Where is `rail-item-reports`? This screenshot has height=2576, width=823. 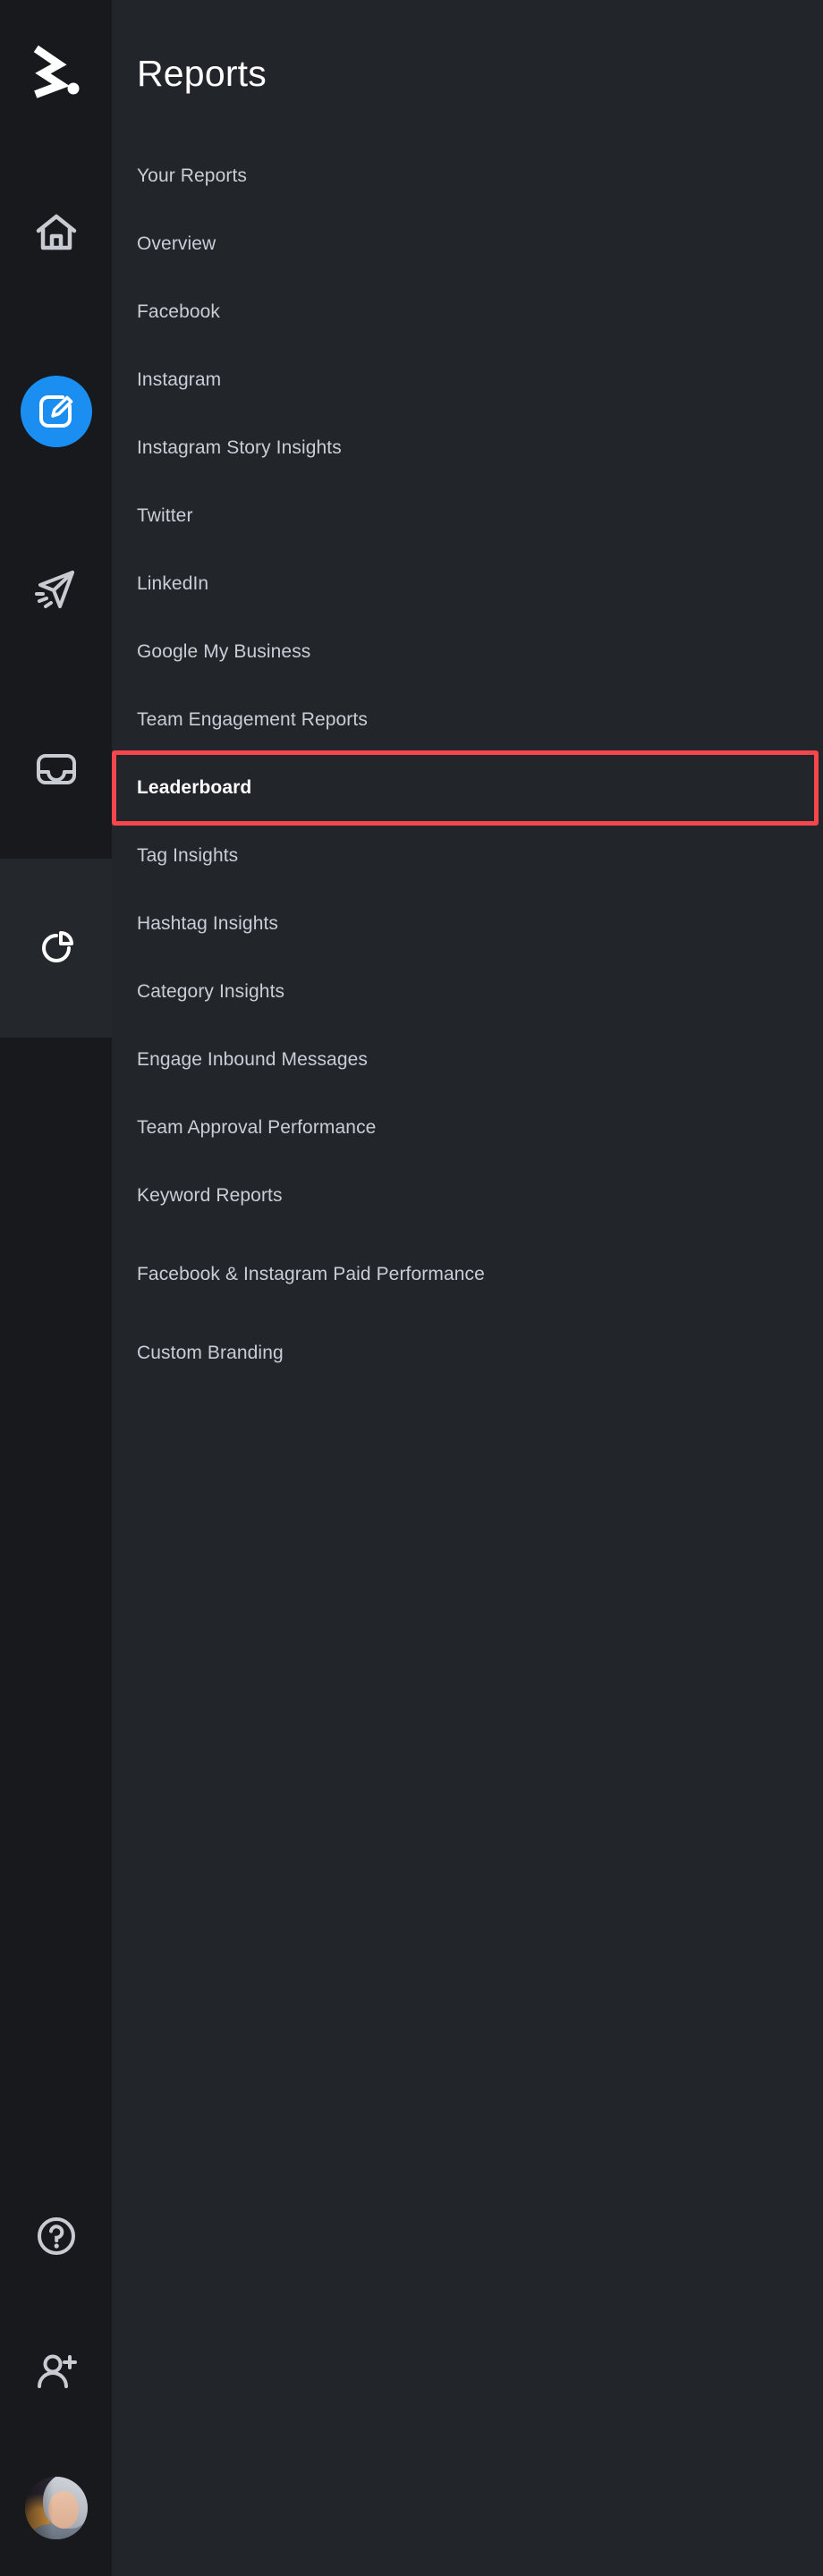
rail-item-reports is located at coordinates (56, 948).